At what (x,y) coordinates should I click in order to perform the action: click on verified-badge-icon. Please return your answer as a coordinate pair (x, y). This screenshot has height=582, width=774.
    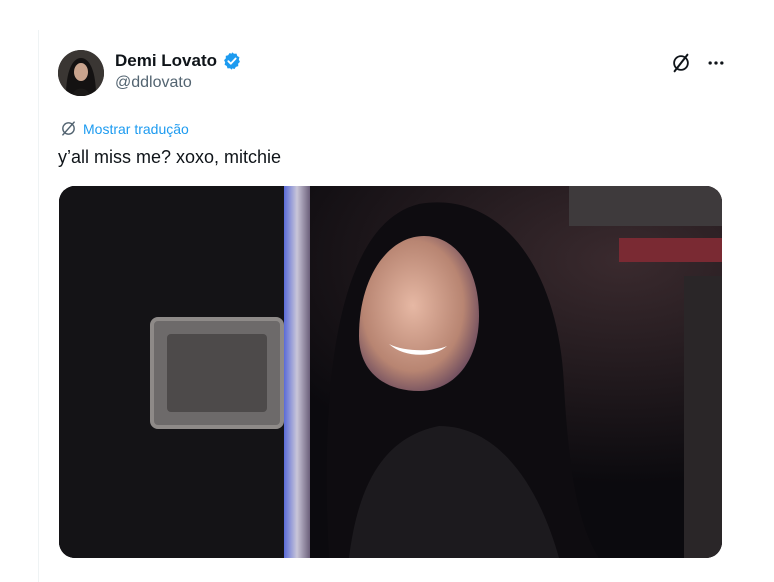
    Looking at the image, I should click on (232, 61).